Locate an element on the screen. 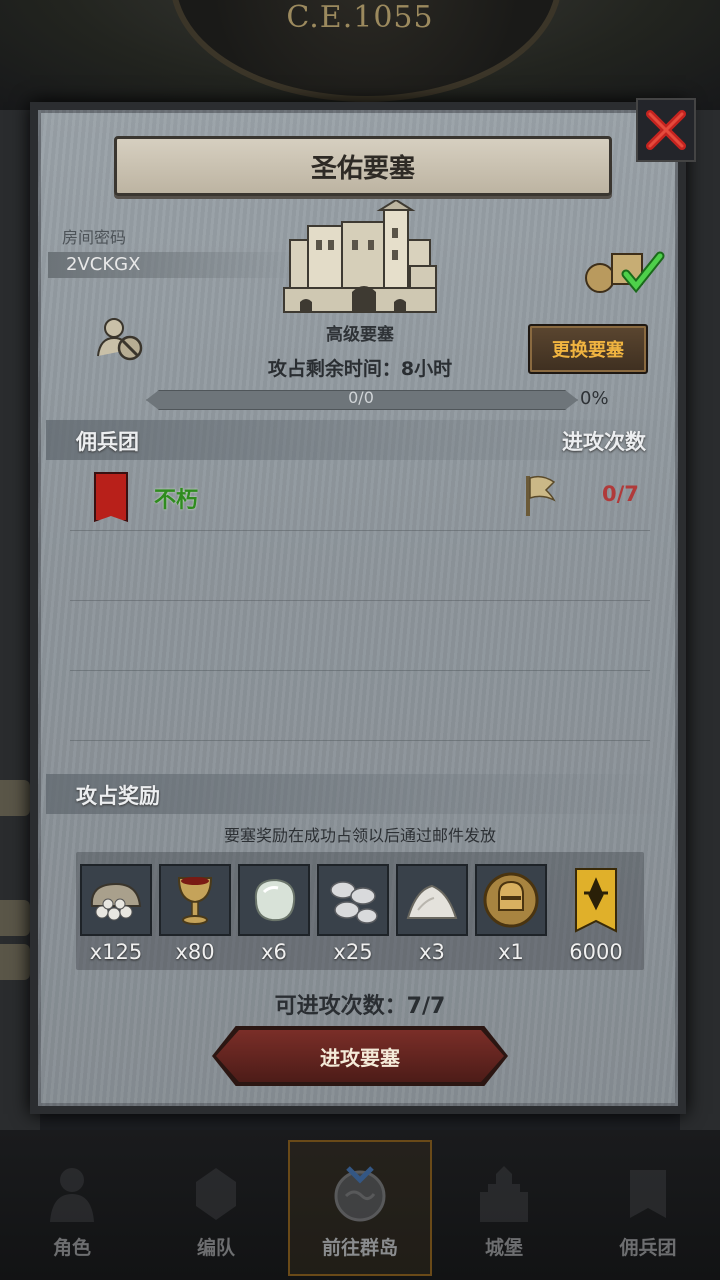  reward-quantity: x6 is located at coordinates (274, 952).